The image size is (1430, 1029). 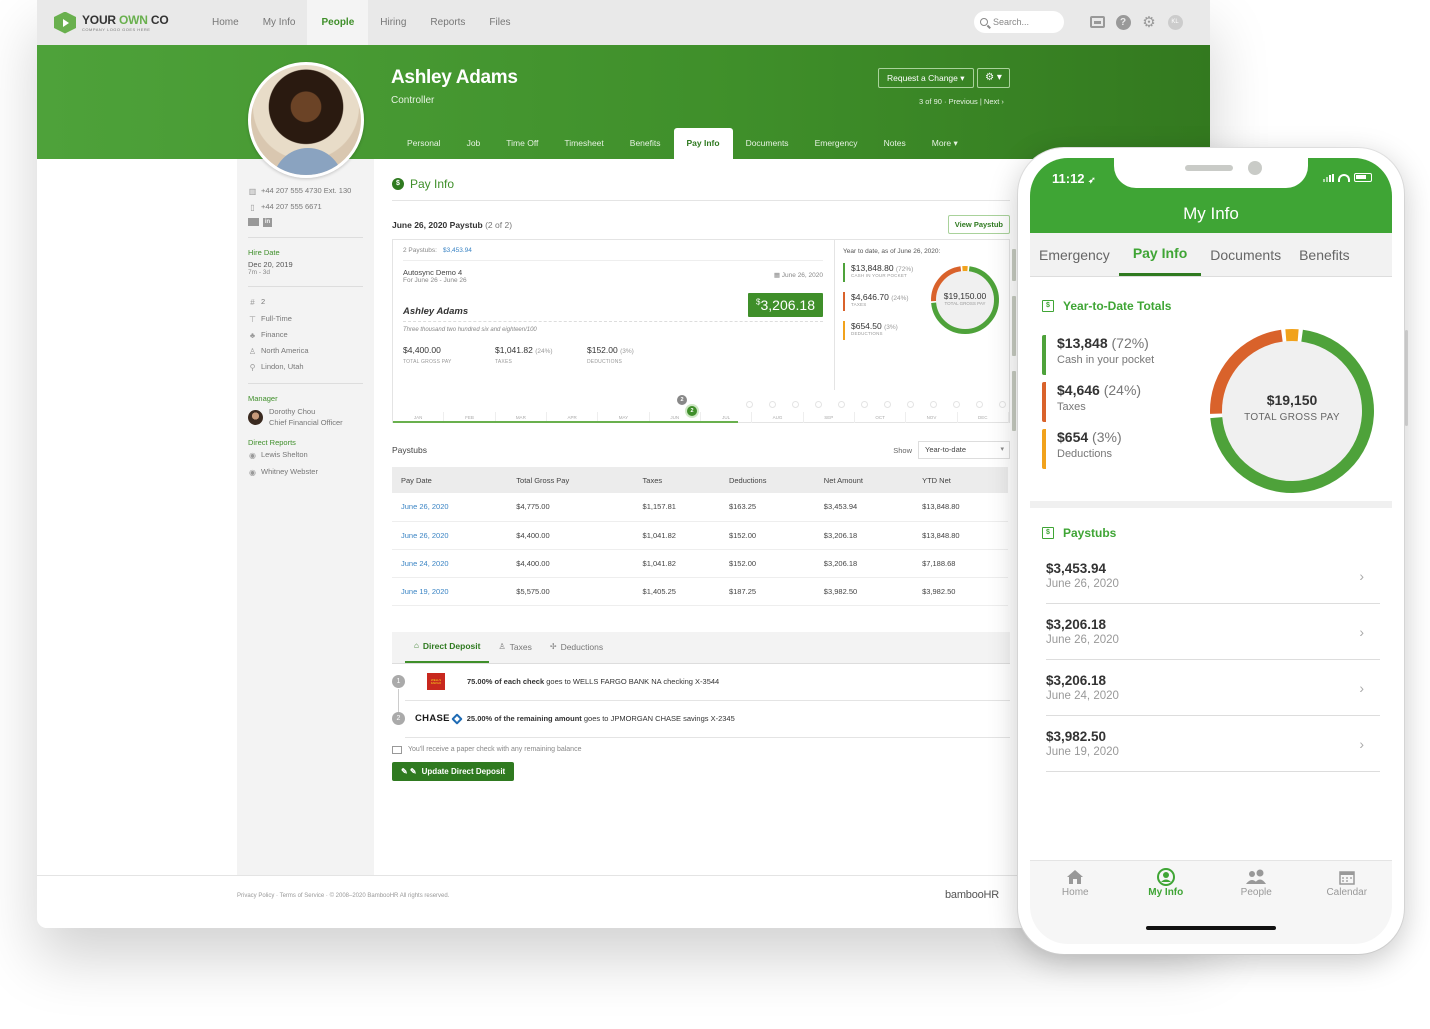 I want to click on mobile-tab-documents: Documents, so click(x=1245, y=254).